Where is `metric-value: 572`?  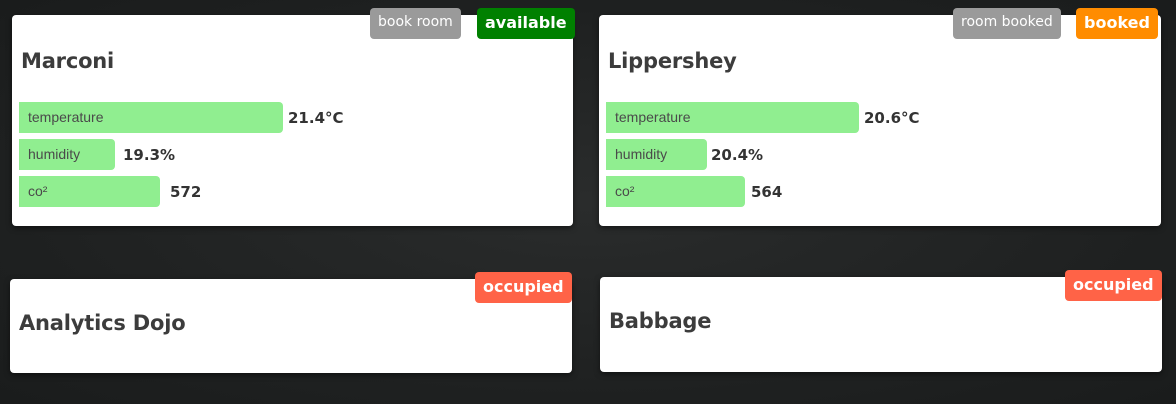 metric-value: 572 is located at coordinates (186, 192).